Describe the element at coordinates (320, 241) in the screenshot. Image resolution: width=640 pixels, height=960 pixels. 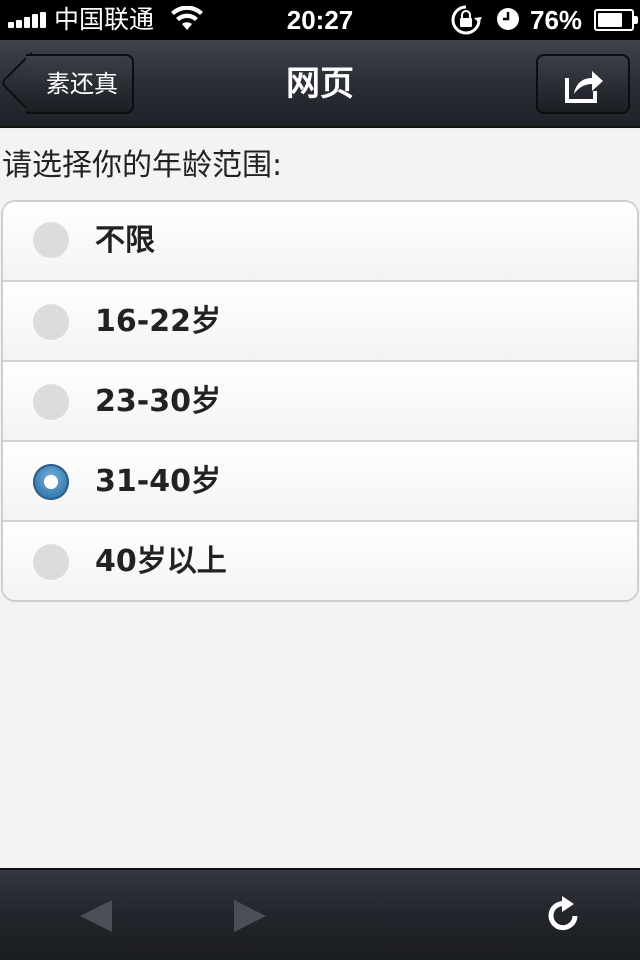
I see `option-unlimited: 不限` at that location.